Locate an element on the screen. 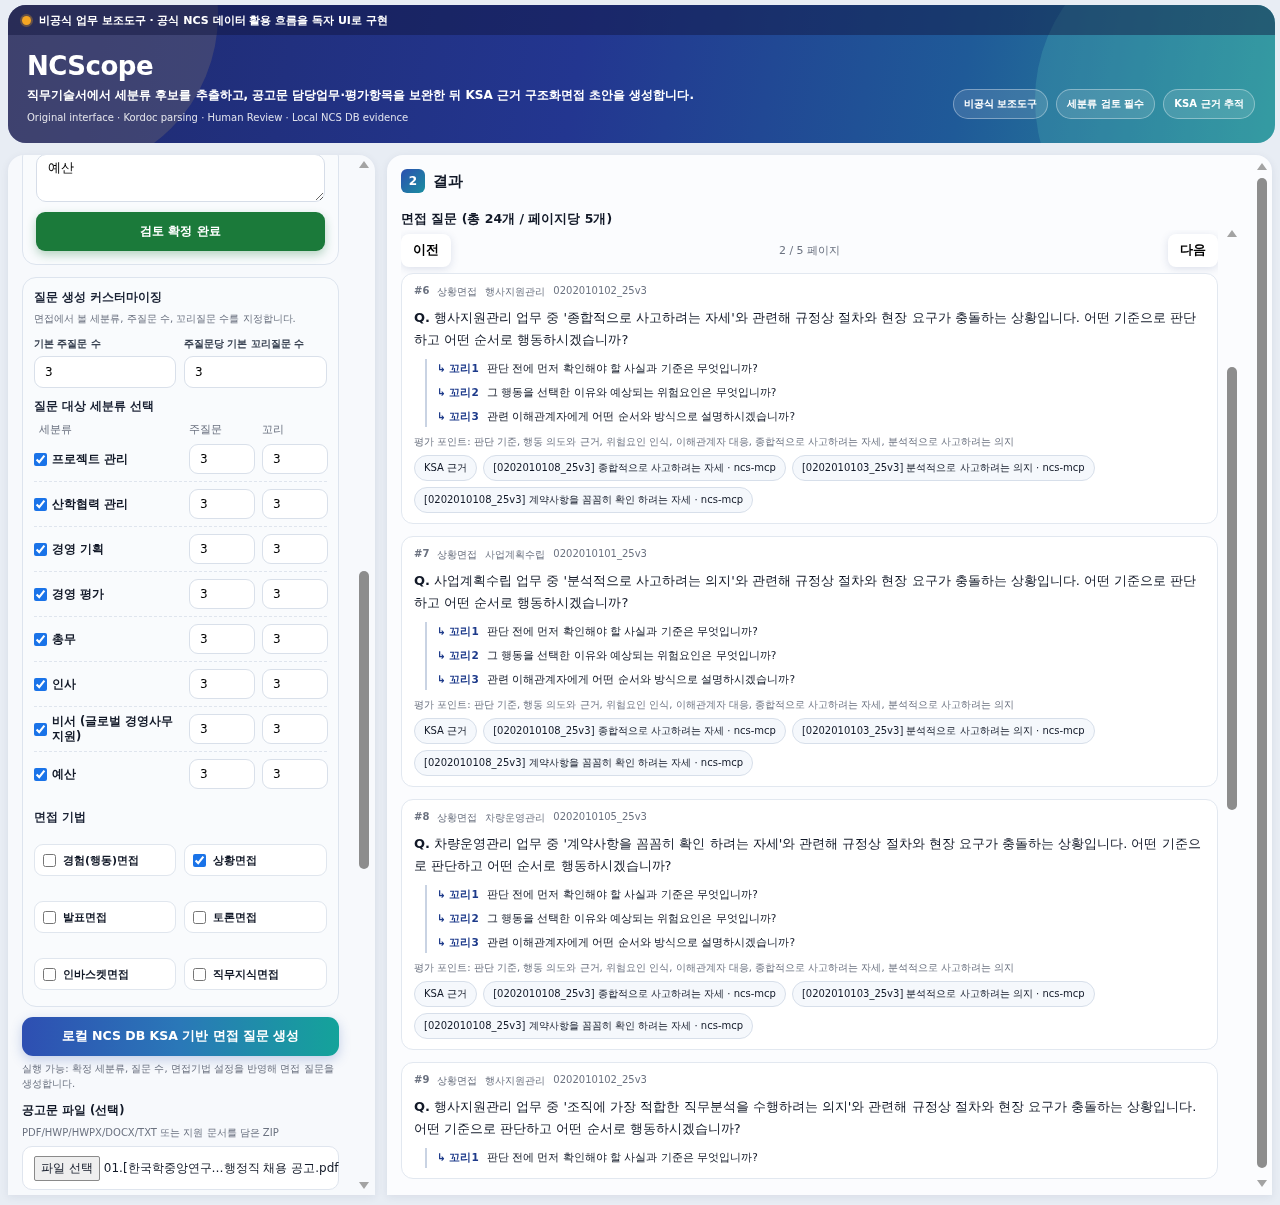 The height and width of the screenshot is (1205, 1280). category-checkbox: 총무 is located at coordinates (108, 639).